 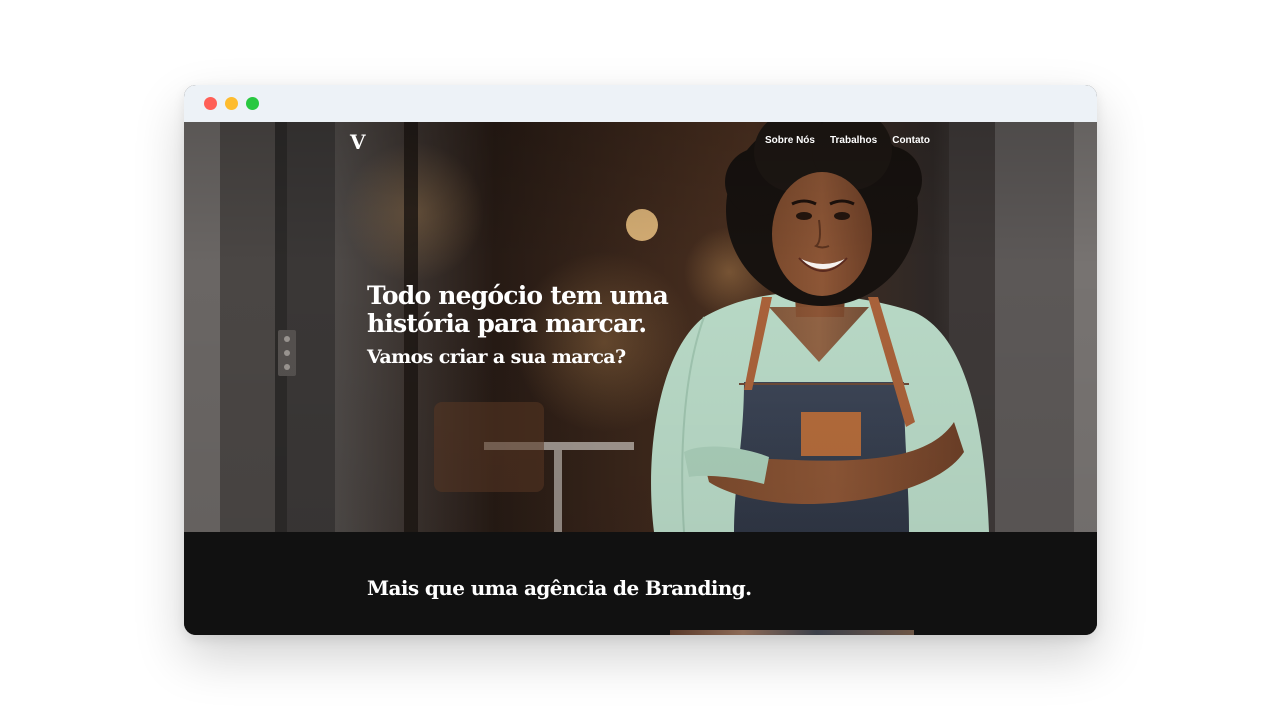 What do you see at coordinates (790, 140) in the screenshot?
I see `nav-sobre-nos-link: Sobre Nós` at bounding box center [790, 140].